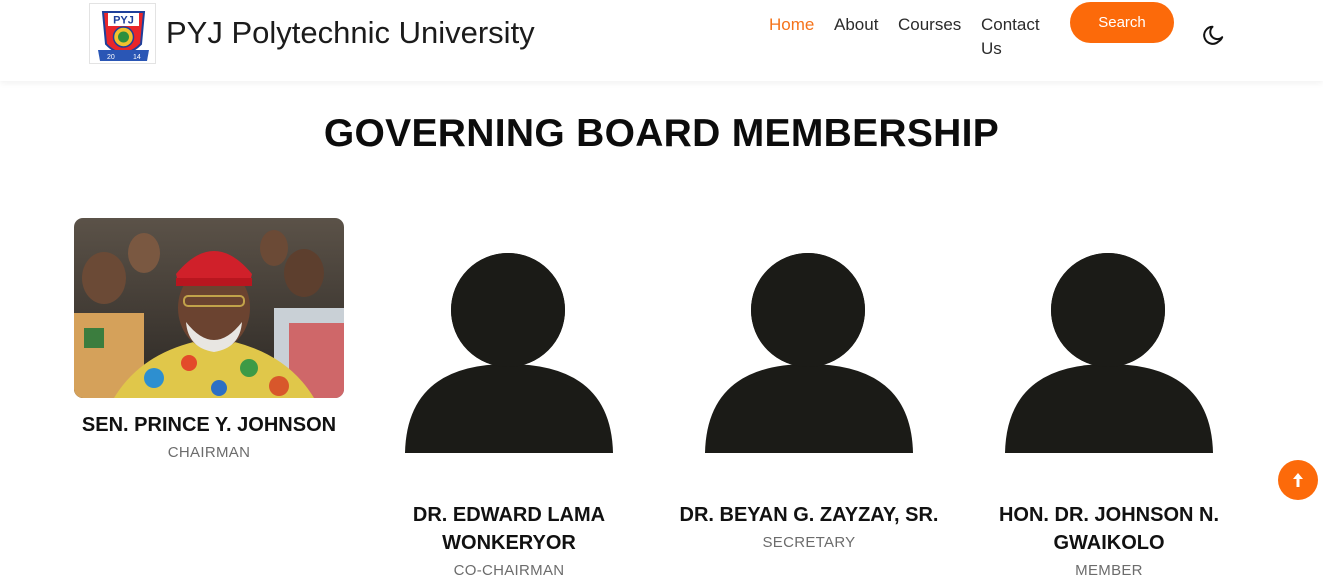 Image resolution: width=1323 pixels, height=586 pixels. What do you see at coordinates (929, 25) in the screenshot?
I see `nav-courses: Courses` at bounding box center [929, 25].